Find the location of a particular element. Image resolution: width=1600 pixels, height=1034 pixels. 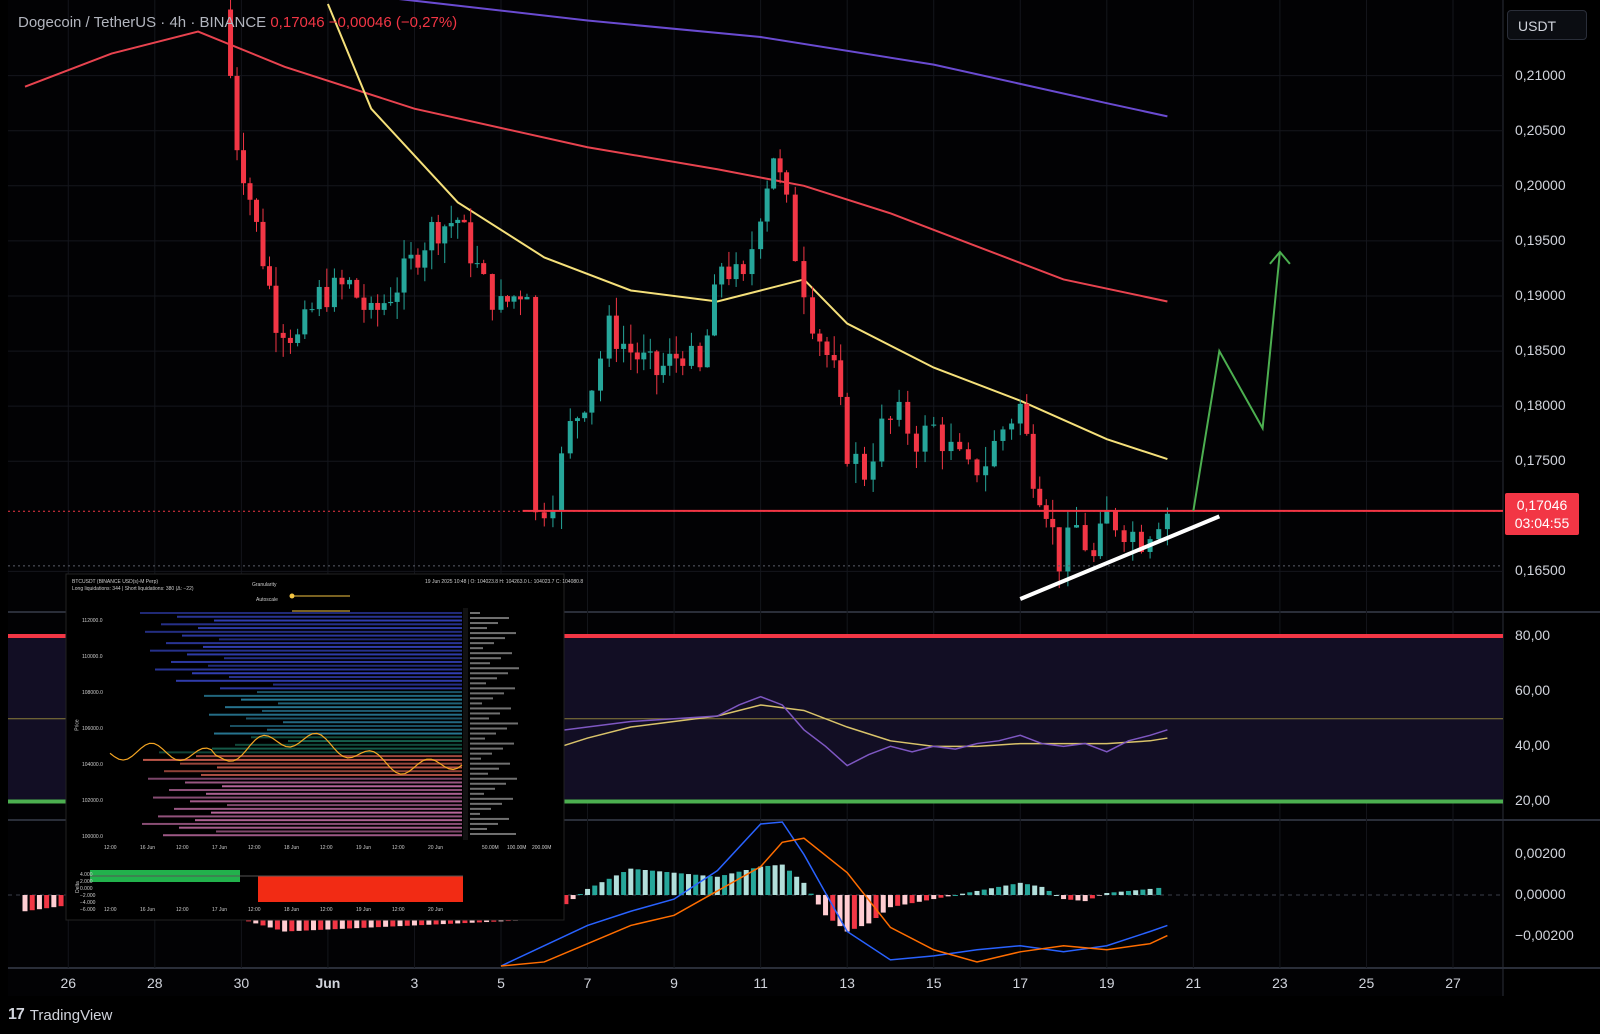

time-axis-tick: 5 is located at coordinates (501, 983).